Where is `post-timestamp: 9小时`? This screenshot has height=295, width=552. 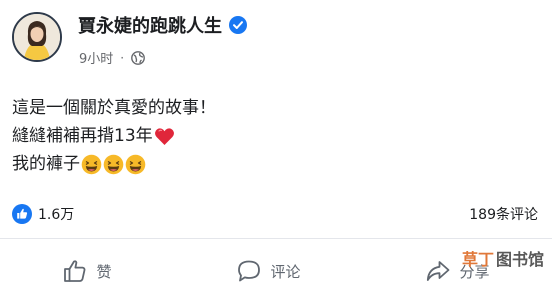 post-timestamp: 9小时 is located at coordinates (96, 57).